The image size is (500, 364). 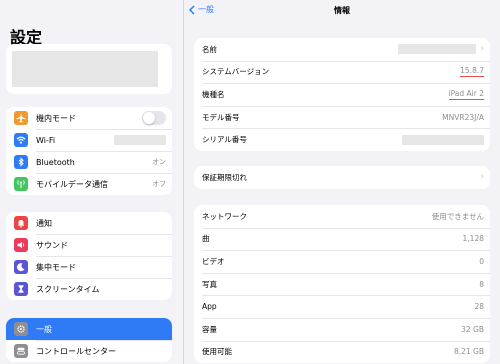 I want to click on row-label: 使用可能, so click(x=217, y=352).